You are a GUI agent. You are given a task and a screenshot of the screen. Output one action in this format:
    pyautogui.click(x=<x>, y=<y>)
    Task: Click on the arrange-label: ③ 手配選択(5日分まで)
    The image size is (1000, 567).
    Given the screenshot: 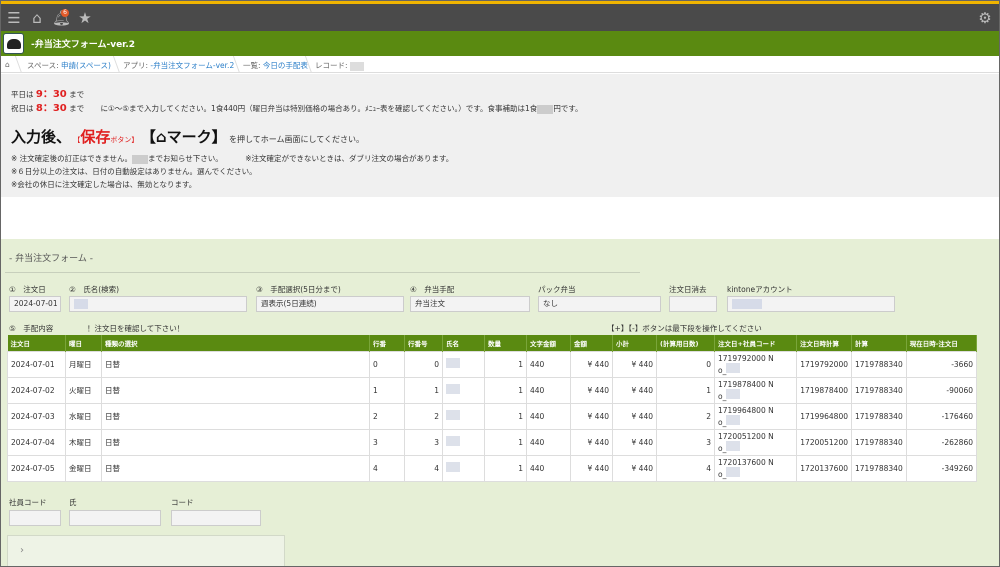 What is the action you would take?
    pyautogui.click(x=298, y=289)
    